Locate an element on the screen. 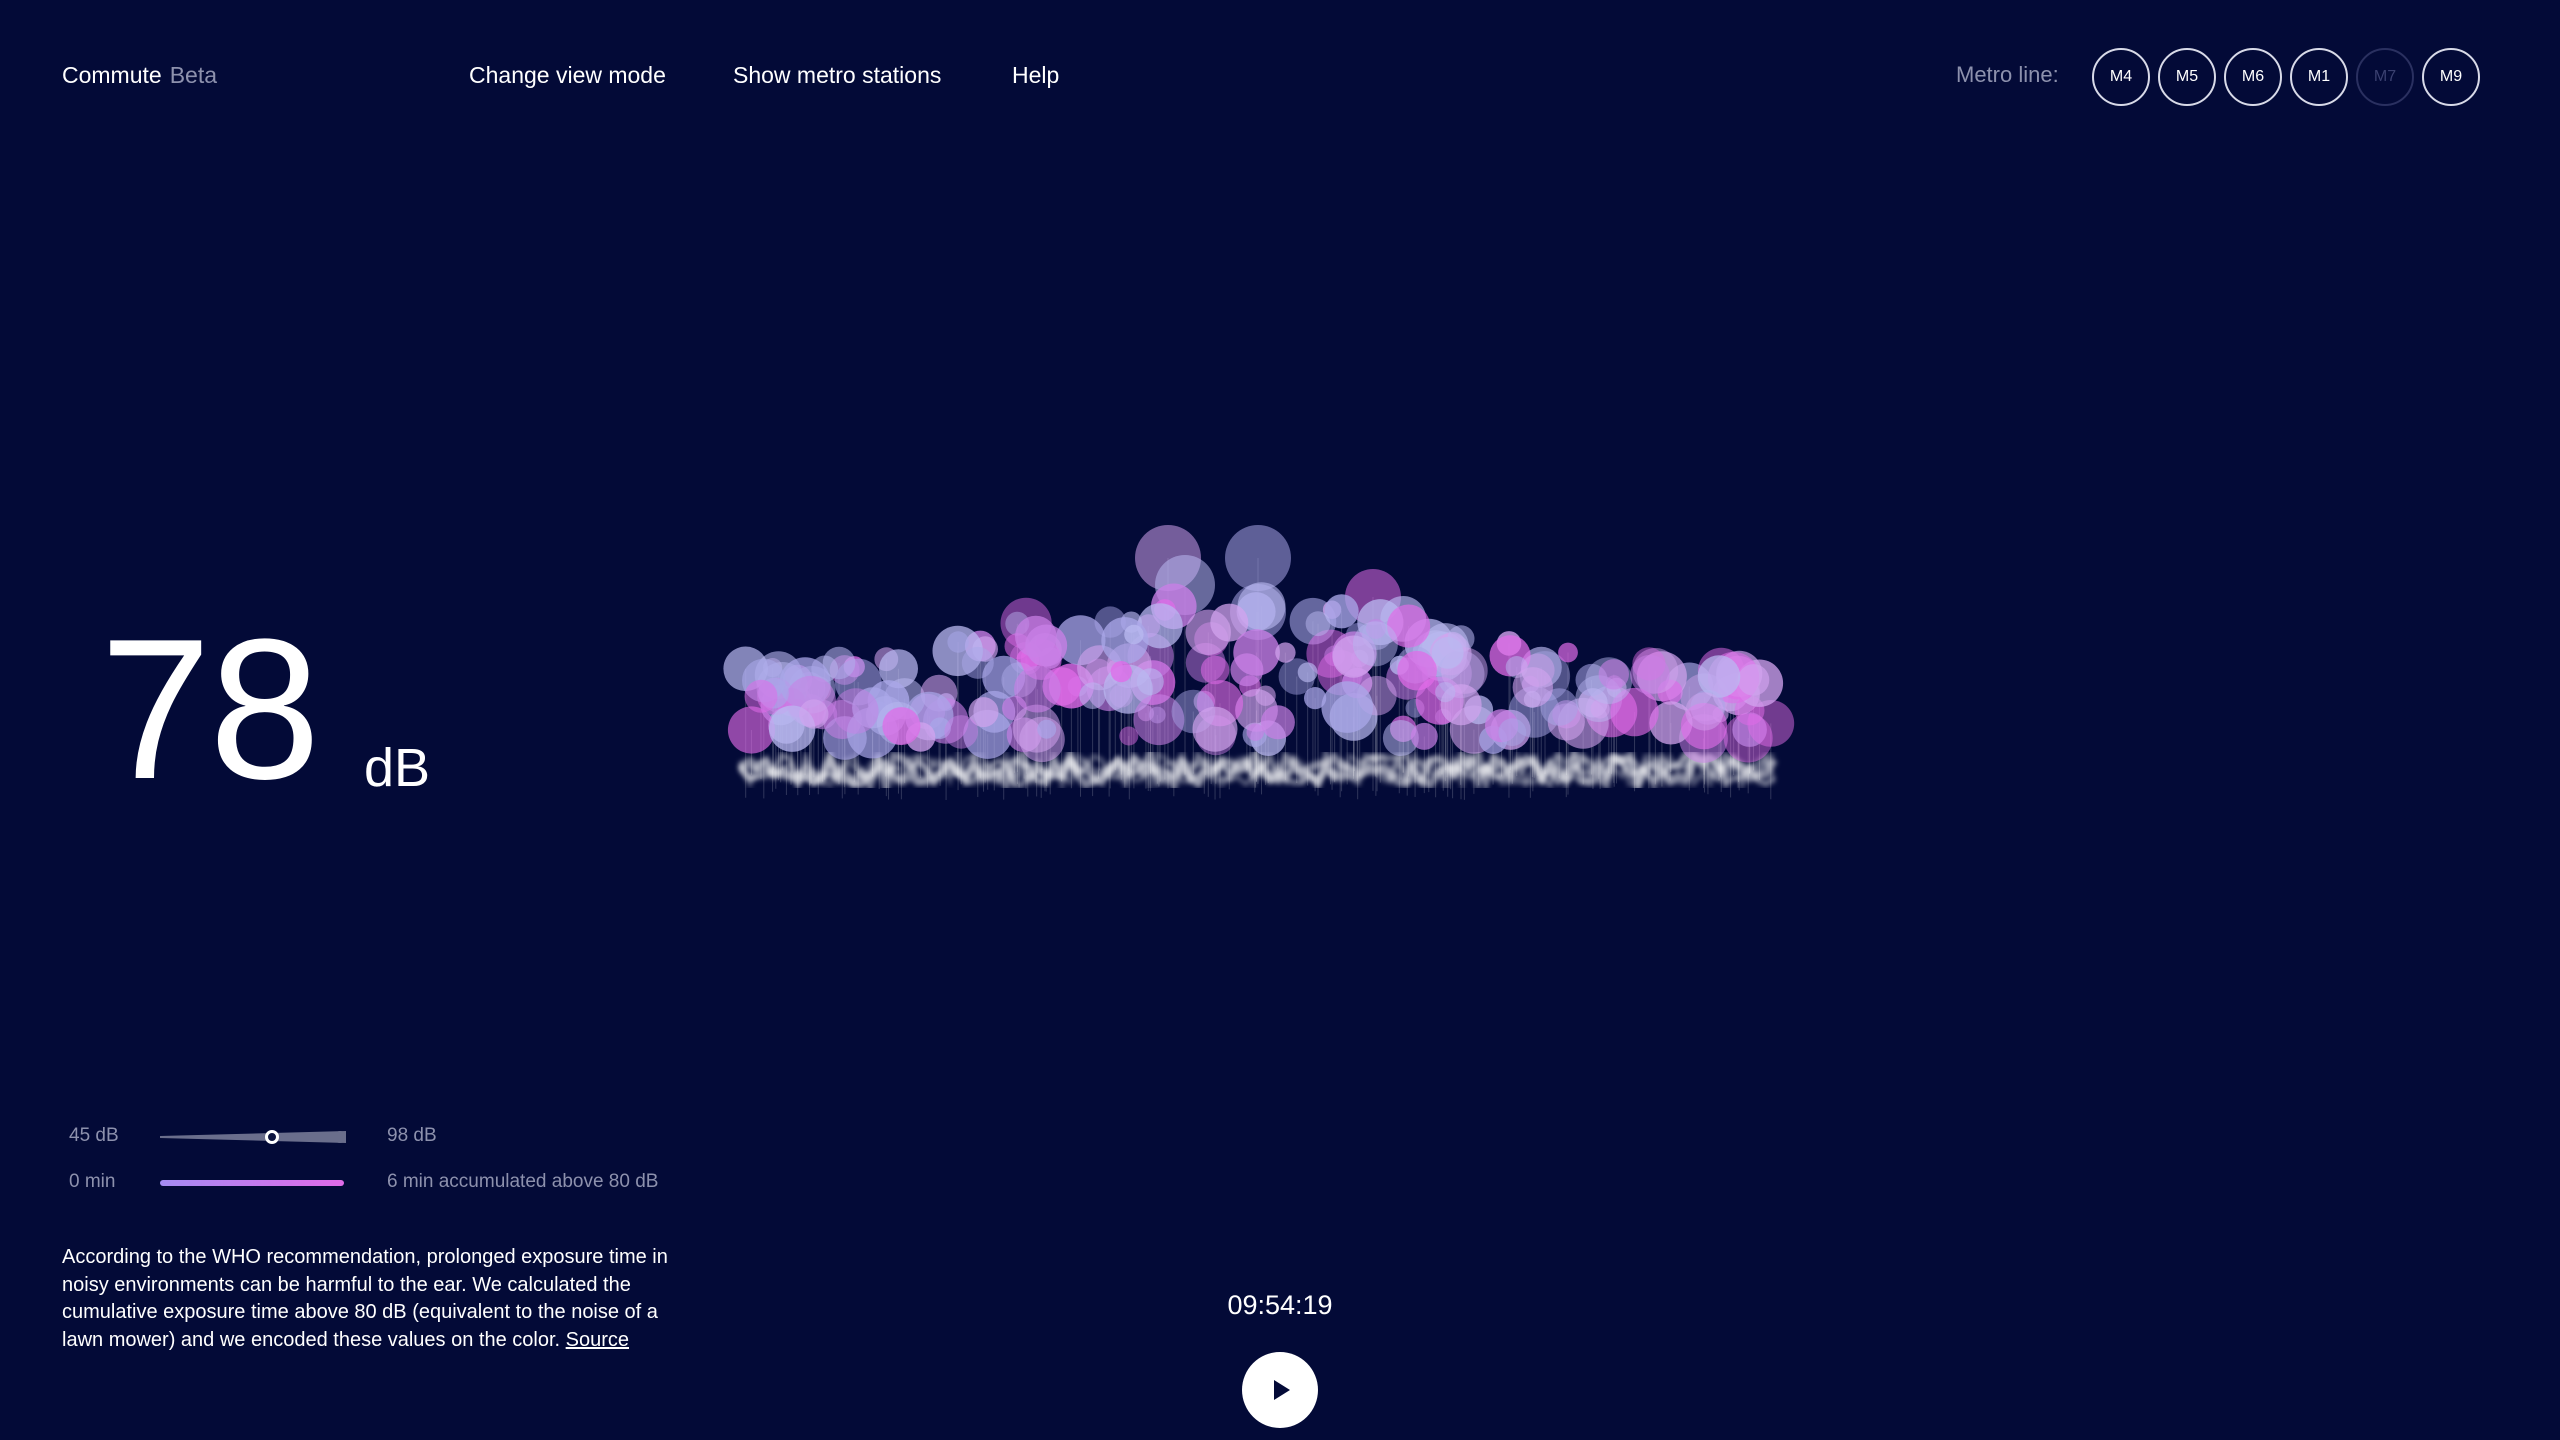  slider-wedge is located at coordinates (253, 1137).